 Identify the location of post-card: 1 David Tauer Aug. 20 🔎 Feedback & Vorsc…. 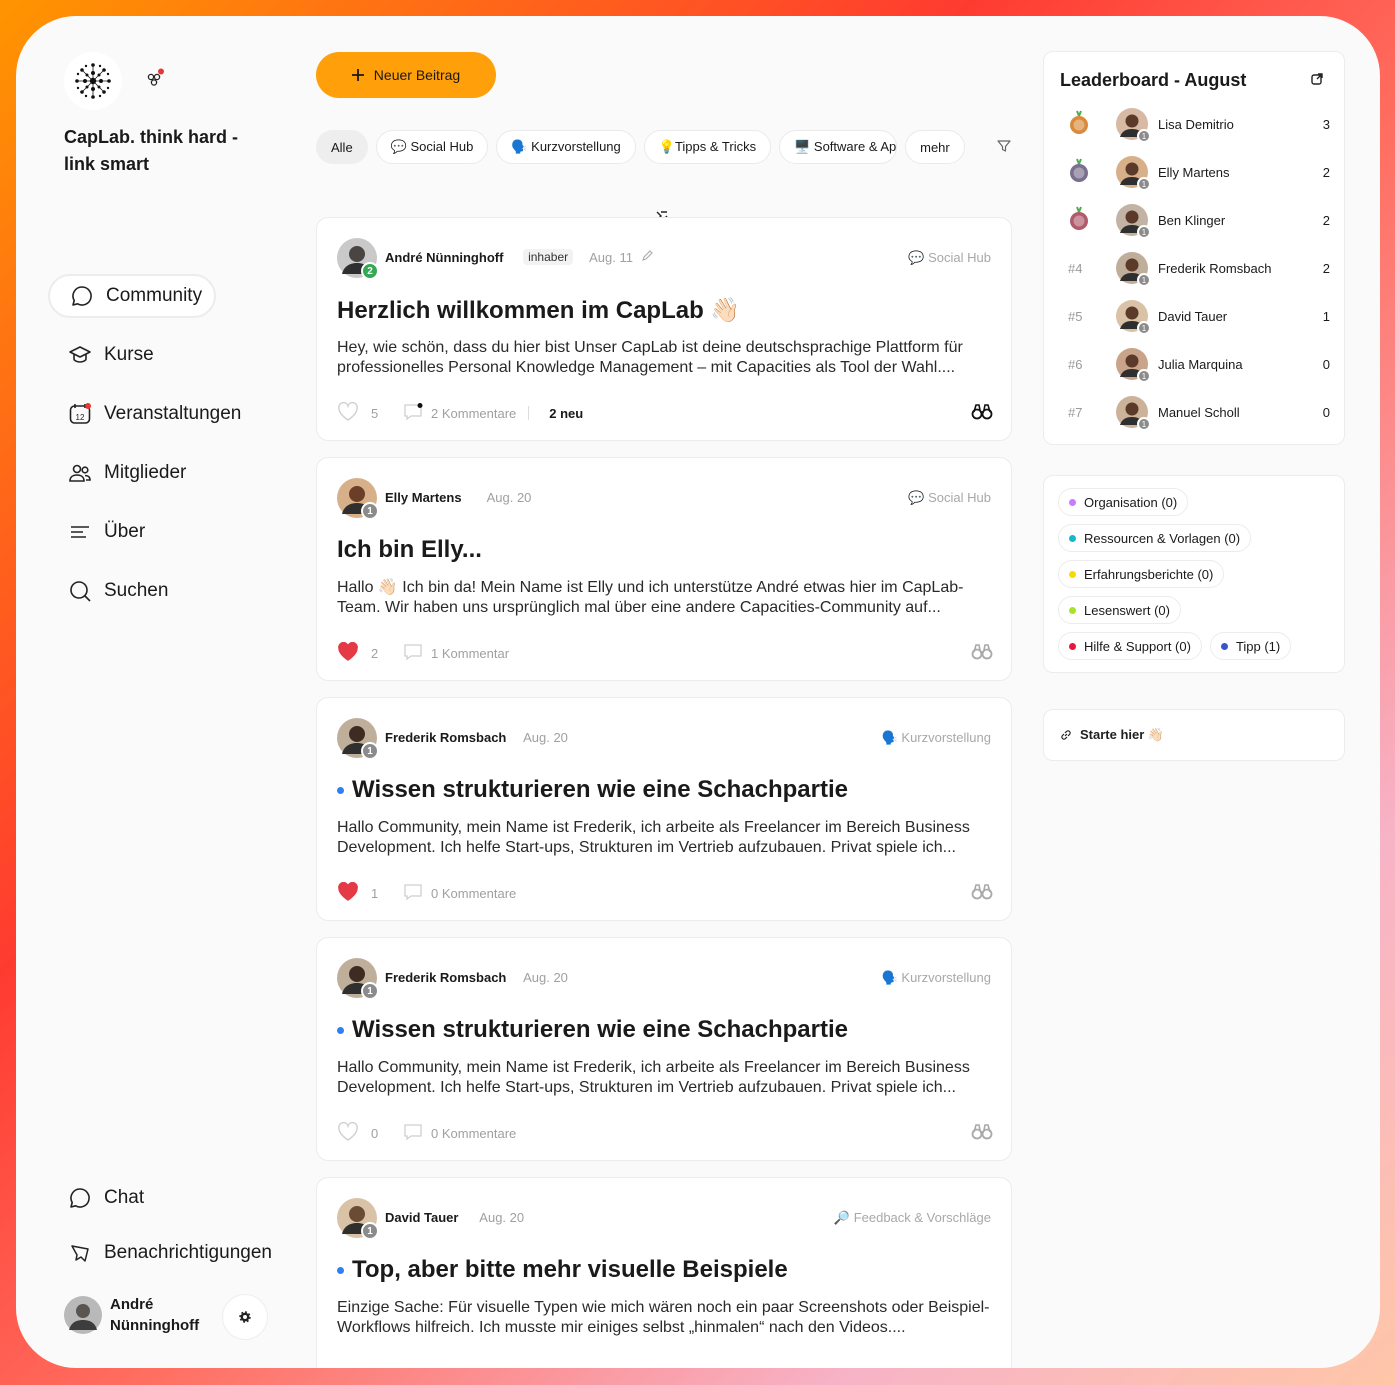
(664, 1272).